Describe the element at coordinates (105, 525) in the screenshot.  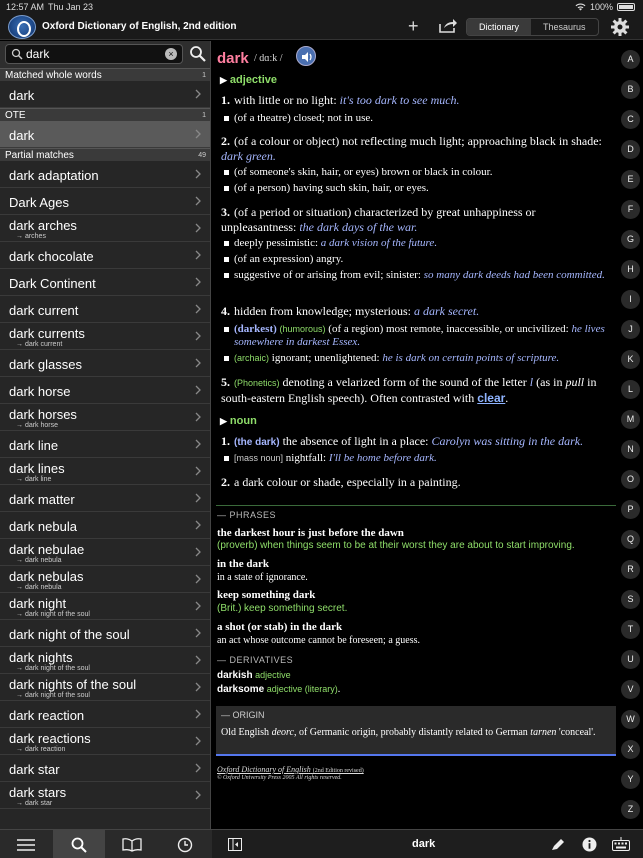
I see `list-item: dark nebula` at that location.